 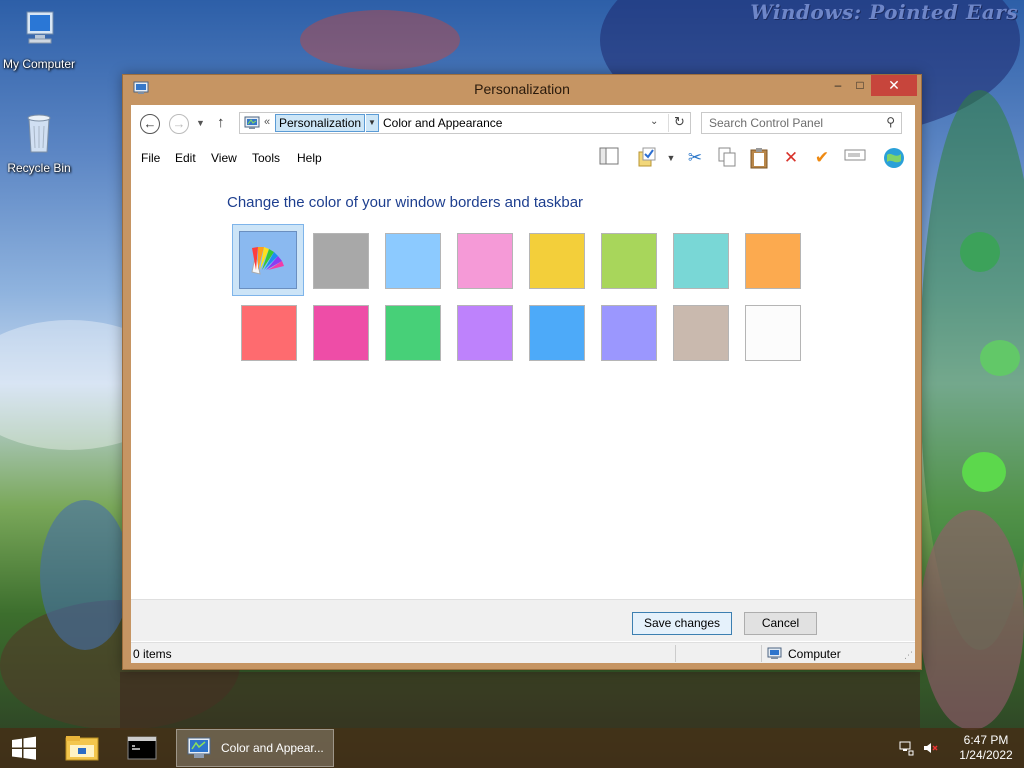 I want to click on copy-icon, so click(x=727, y=158).